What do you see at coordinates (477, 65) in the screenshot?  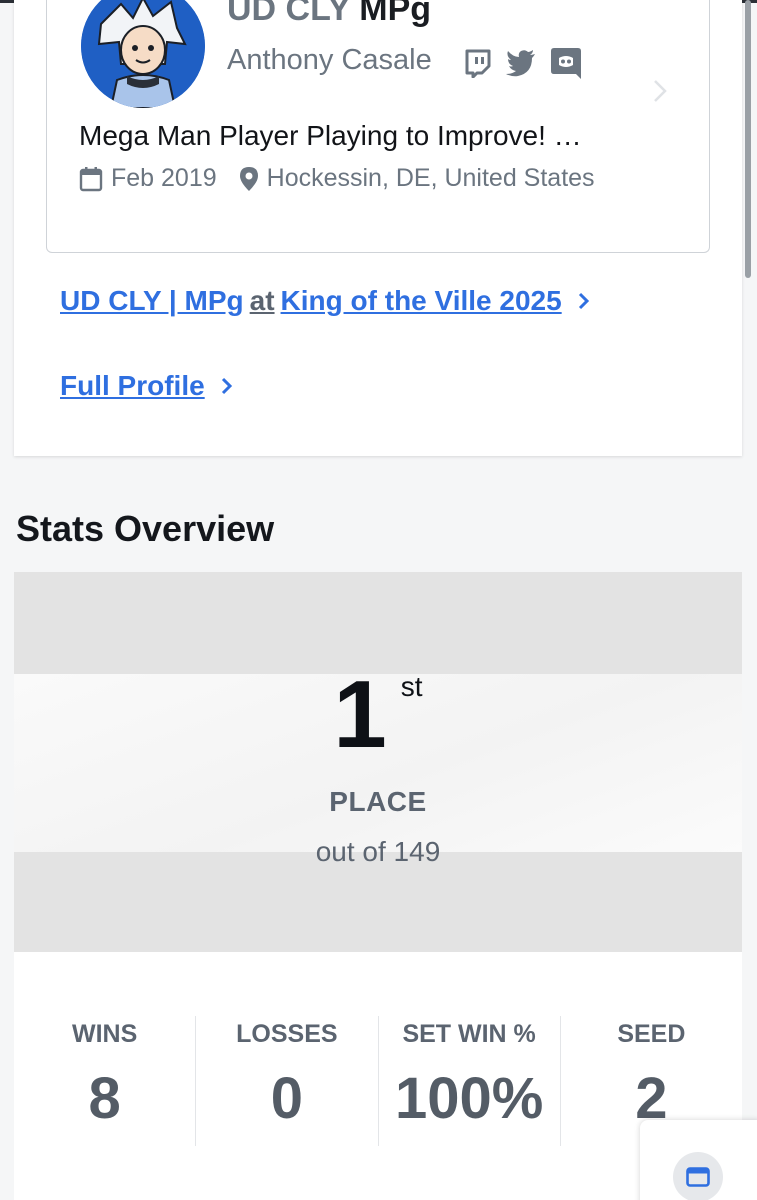 I see `twitch-icon` at bounding box center [477, 65].